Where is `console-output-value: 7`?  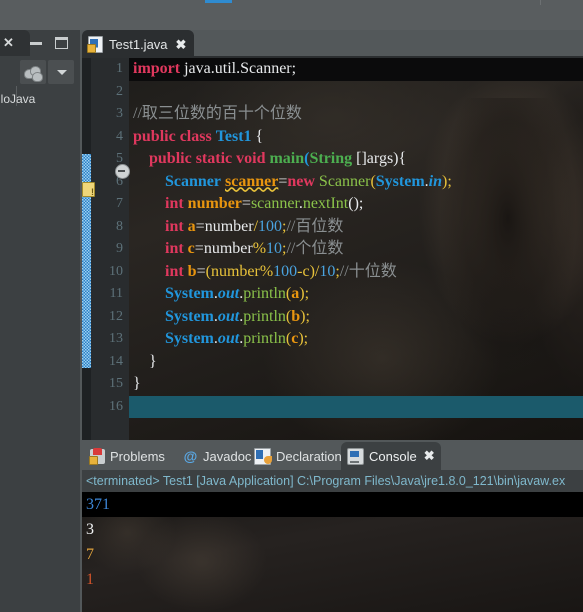
console-output-value: 7 is located at coordinates (90, 554).